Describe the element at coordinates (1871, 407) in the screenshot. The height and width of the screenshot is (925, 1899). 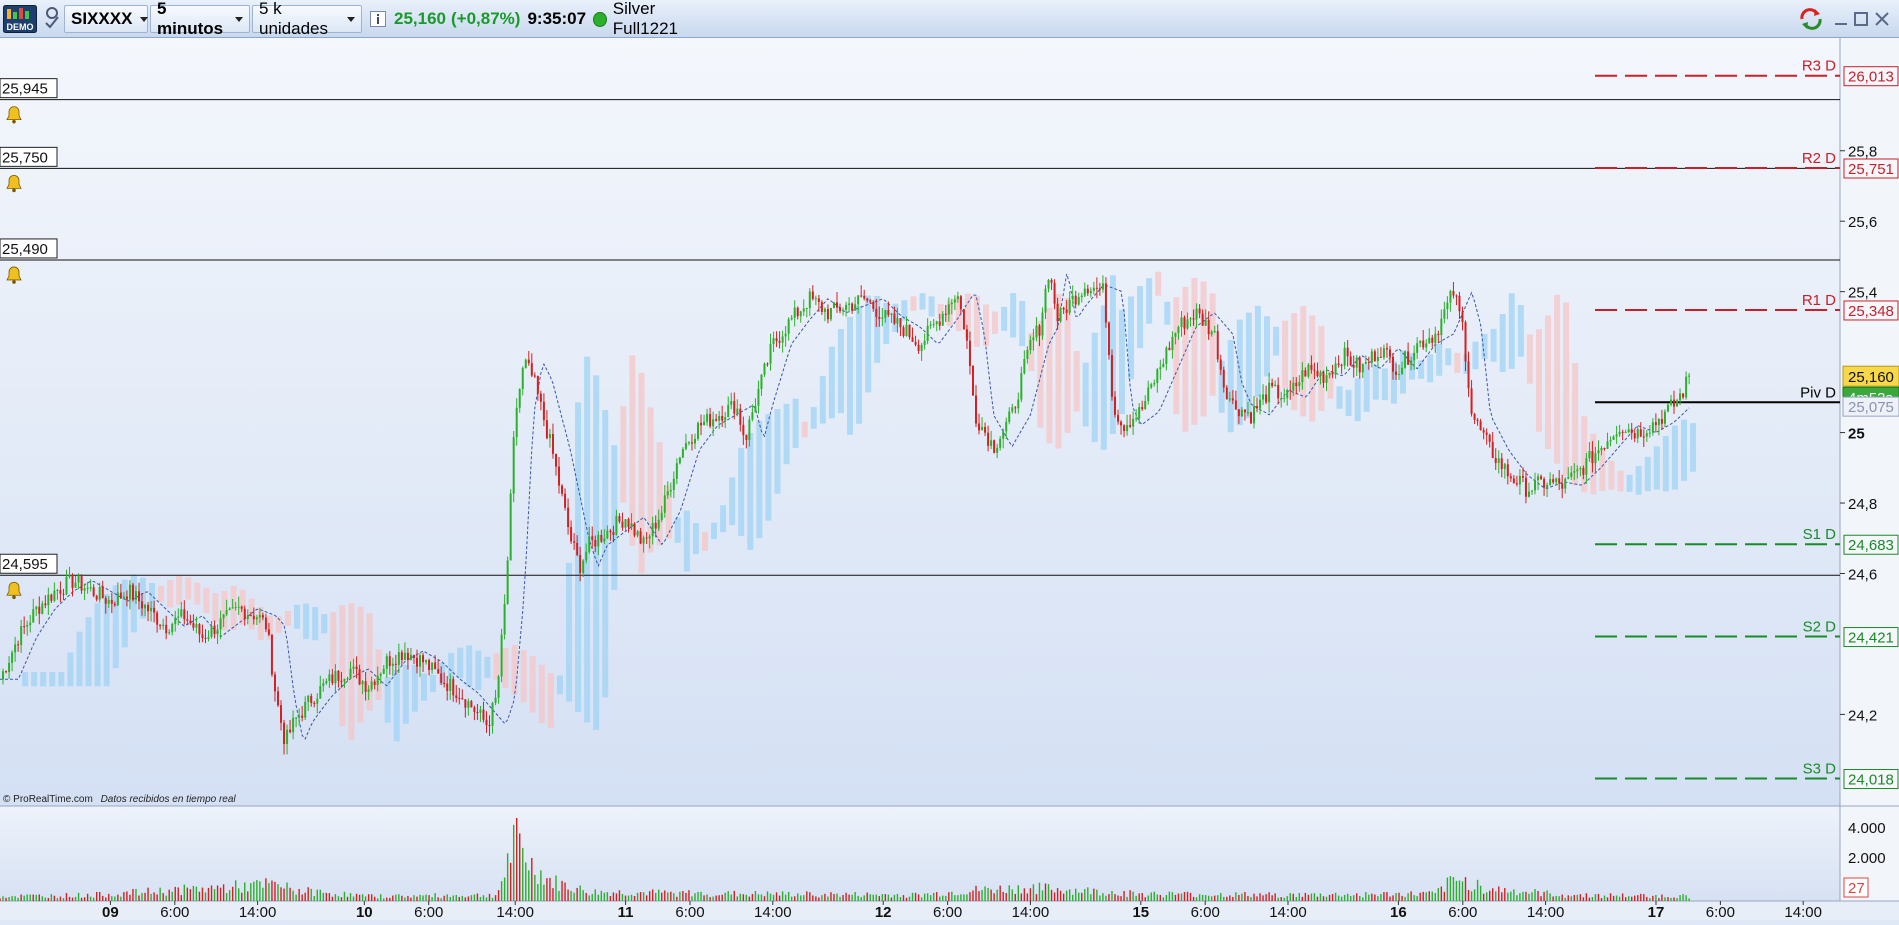
I see `secondary-value-label: 25,075` at that location.